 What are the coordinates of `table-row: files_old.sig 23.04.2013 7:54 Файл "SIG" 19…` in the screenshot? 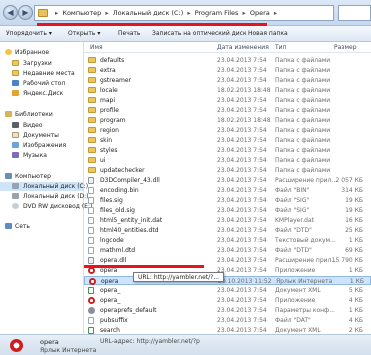 It's located at (227, 210).